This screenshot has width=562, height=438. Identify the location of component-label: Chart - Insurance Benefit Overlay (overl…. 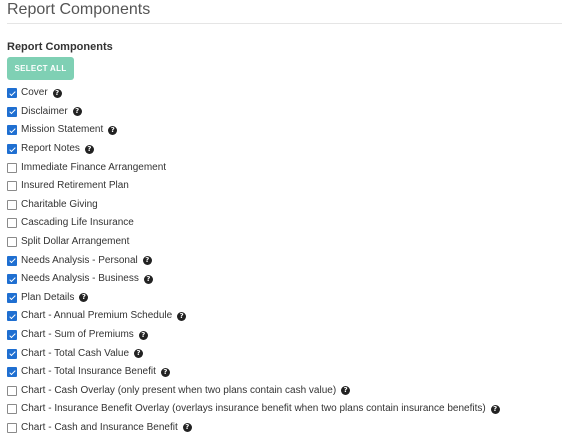
(253, 409).